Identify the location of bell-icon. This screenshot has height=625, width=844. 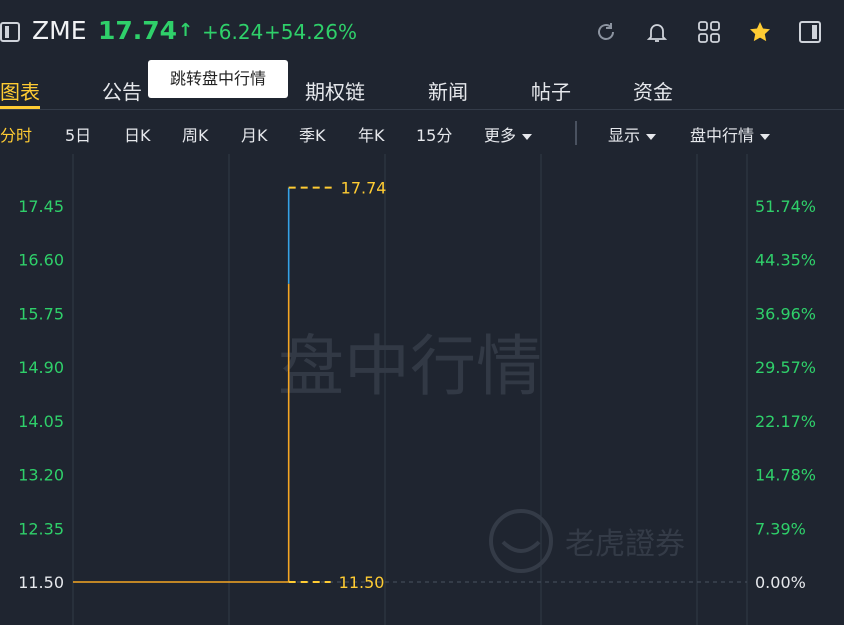
(657, 32).